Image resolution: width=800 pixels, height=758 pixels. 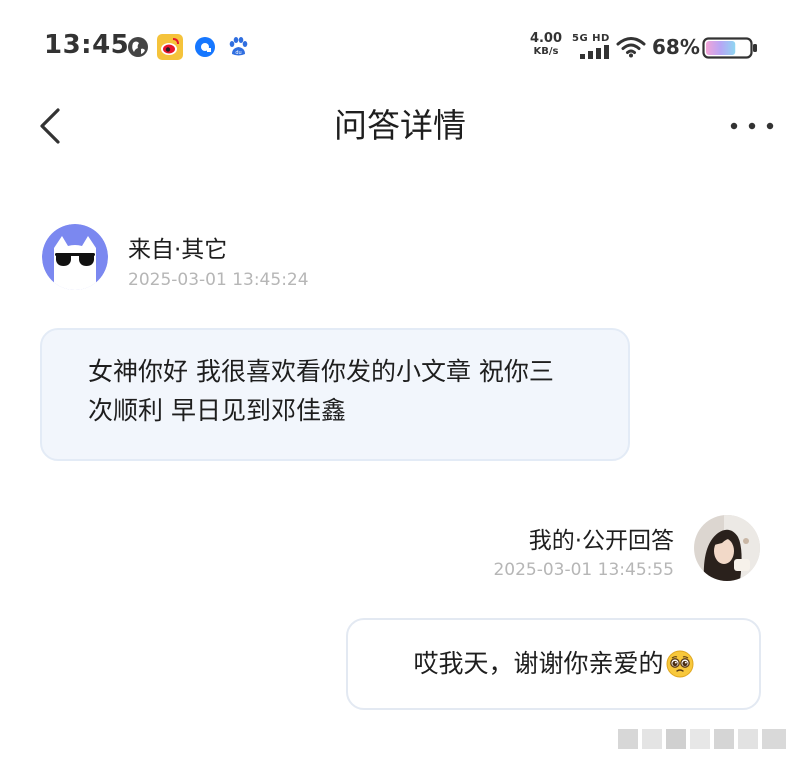 I want to click on watermark-decoration, so click(x=702, y=739).